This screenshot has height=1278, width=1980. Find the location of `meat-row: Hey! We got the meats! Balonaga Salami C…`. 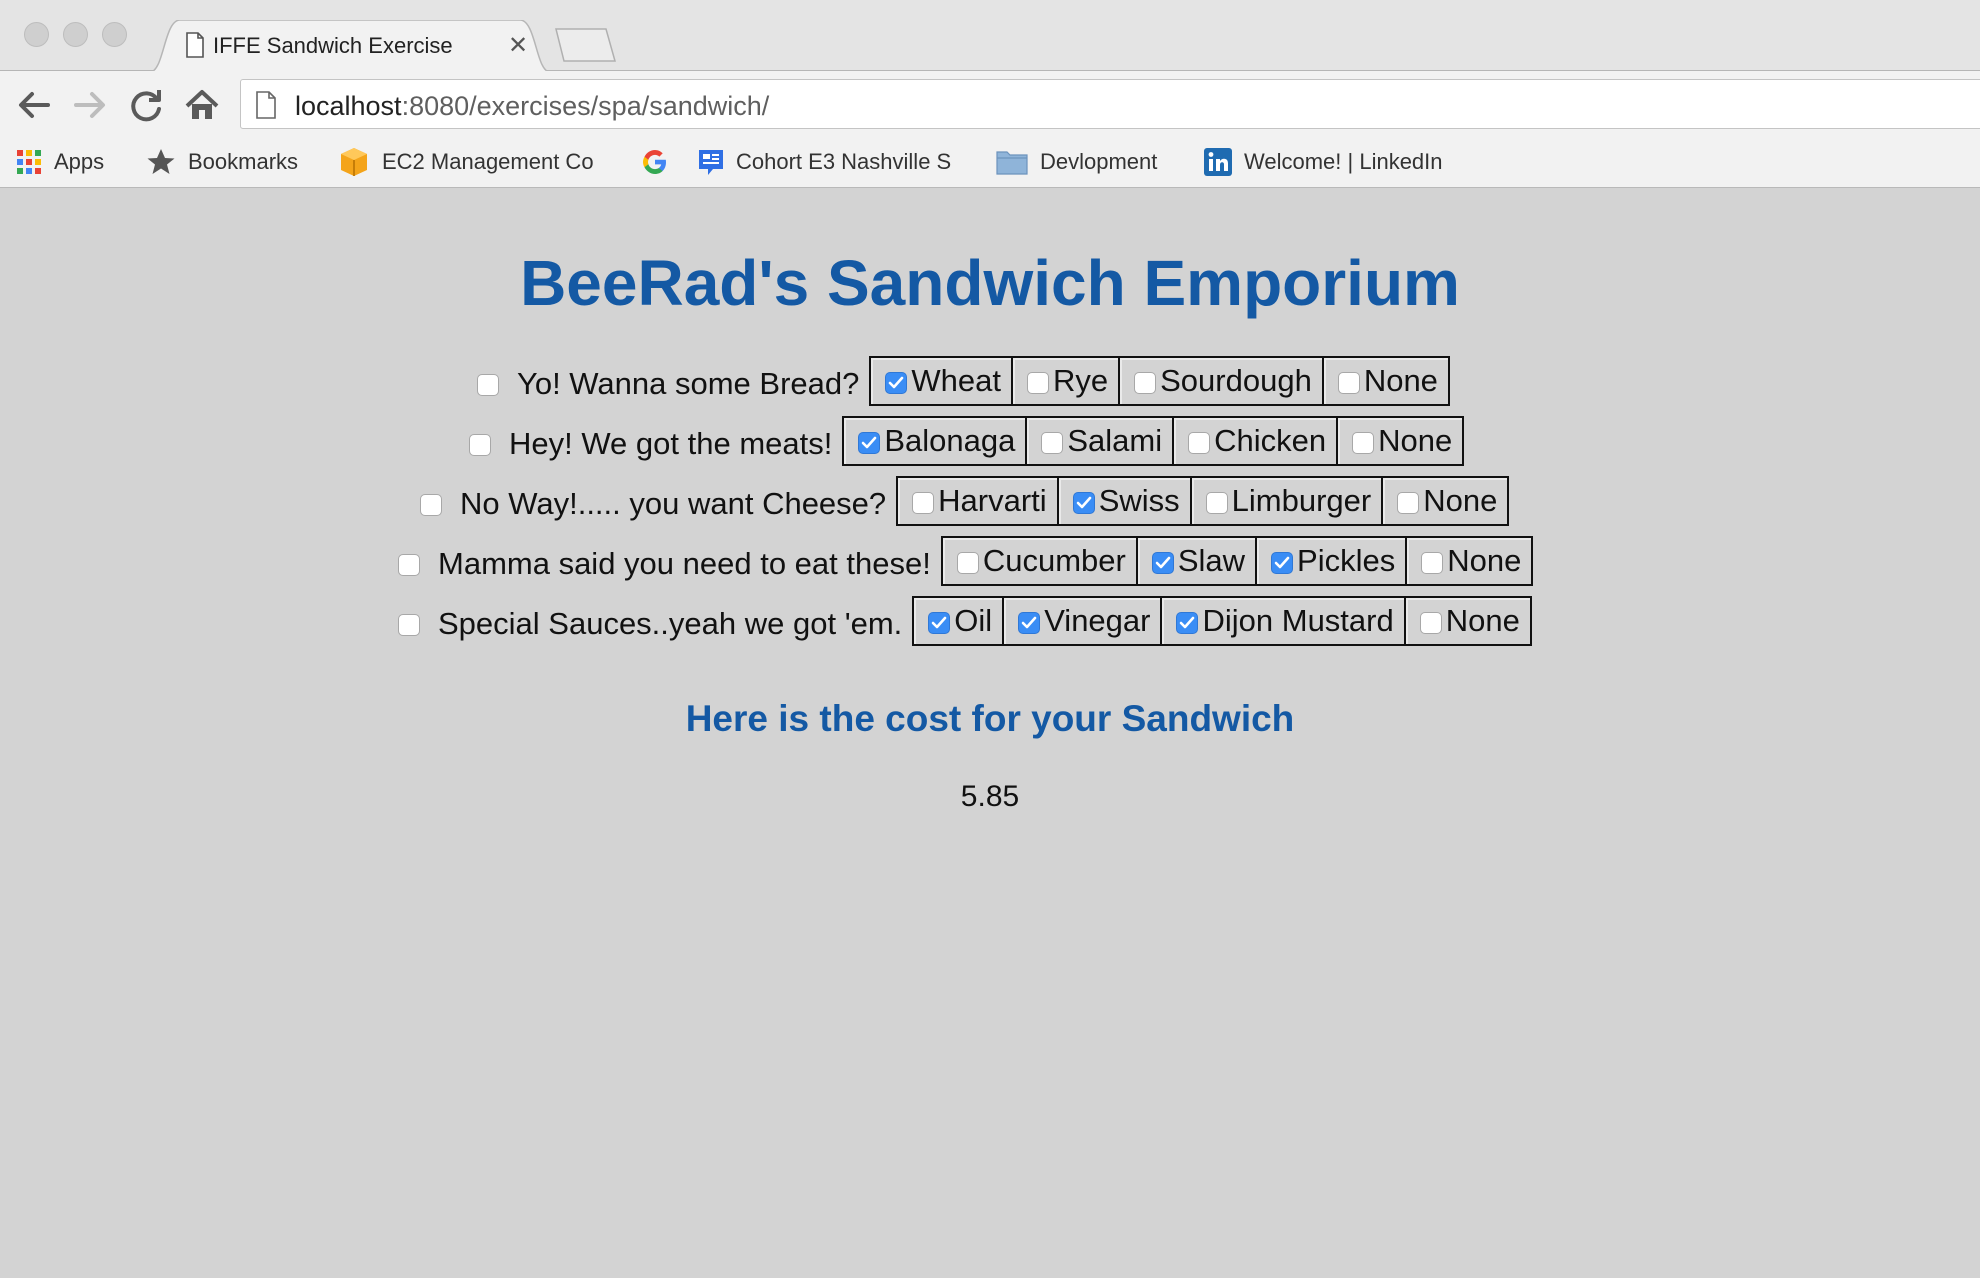

meat-row: Hey! We got the meats! Balonaga Salami C… is located at coordinates (967, 441).